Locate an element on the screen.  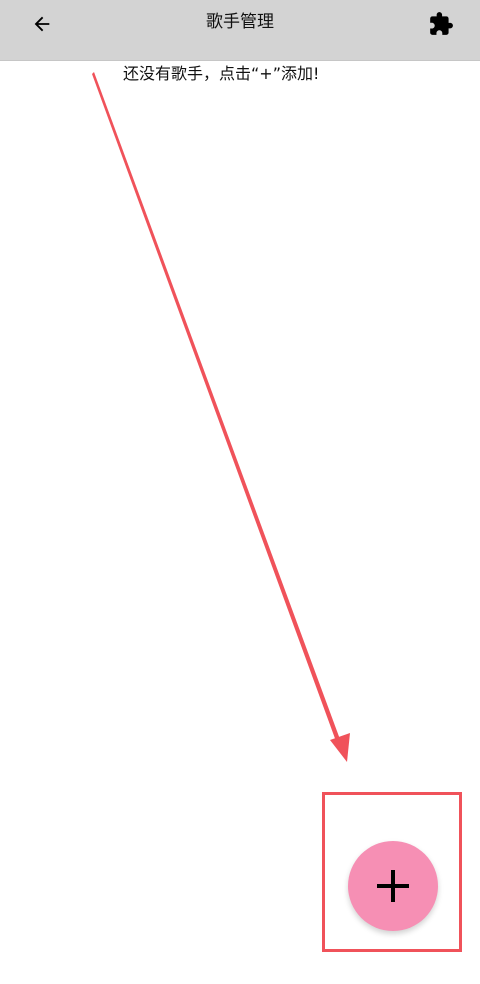
page-title: 歌手管理 is located at coordinates (240, 22).